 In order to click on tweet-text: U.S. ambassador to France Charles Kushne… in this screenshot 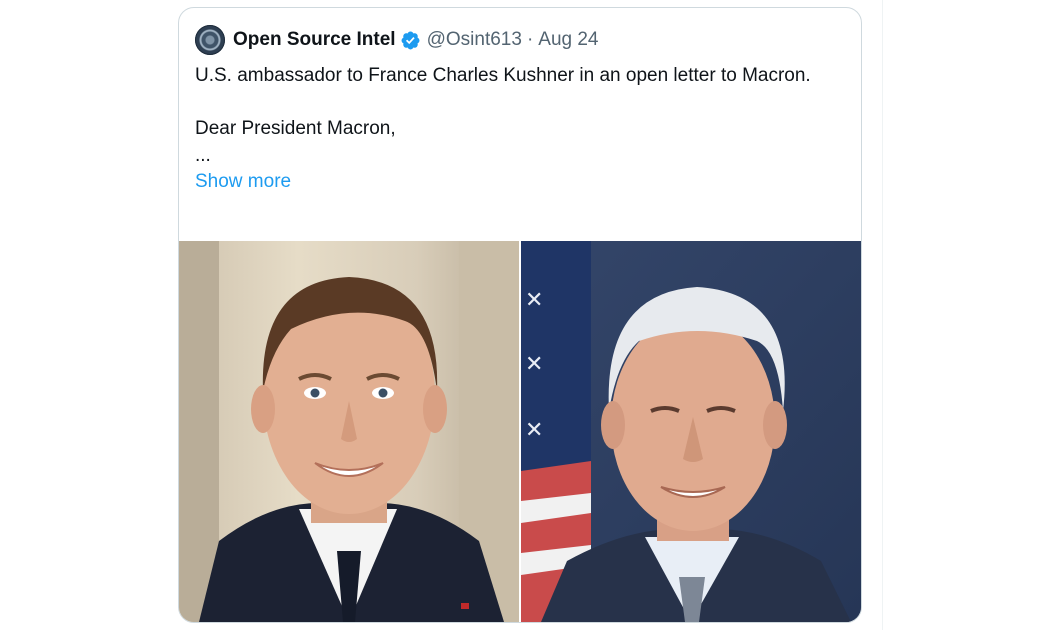, I will do `click(515, 129)`.